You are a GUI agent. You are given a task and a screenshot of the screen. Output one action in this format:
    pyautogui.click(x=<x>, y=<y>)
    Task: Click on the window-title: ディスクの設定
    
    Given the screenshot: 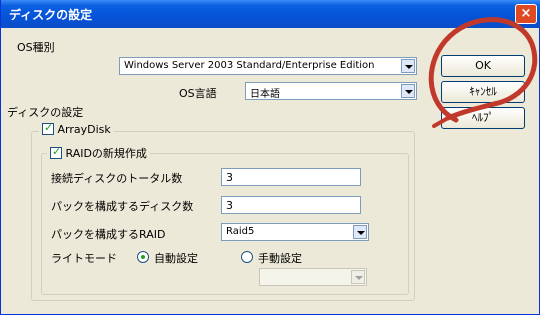 What is the action you would take?
    pyautogui.click(x=51, y=15)
    